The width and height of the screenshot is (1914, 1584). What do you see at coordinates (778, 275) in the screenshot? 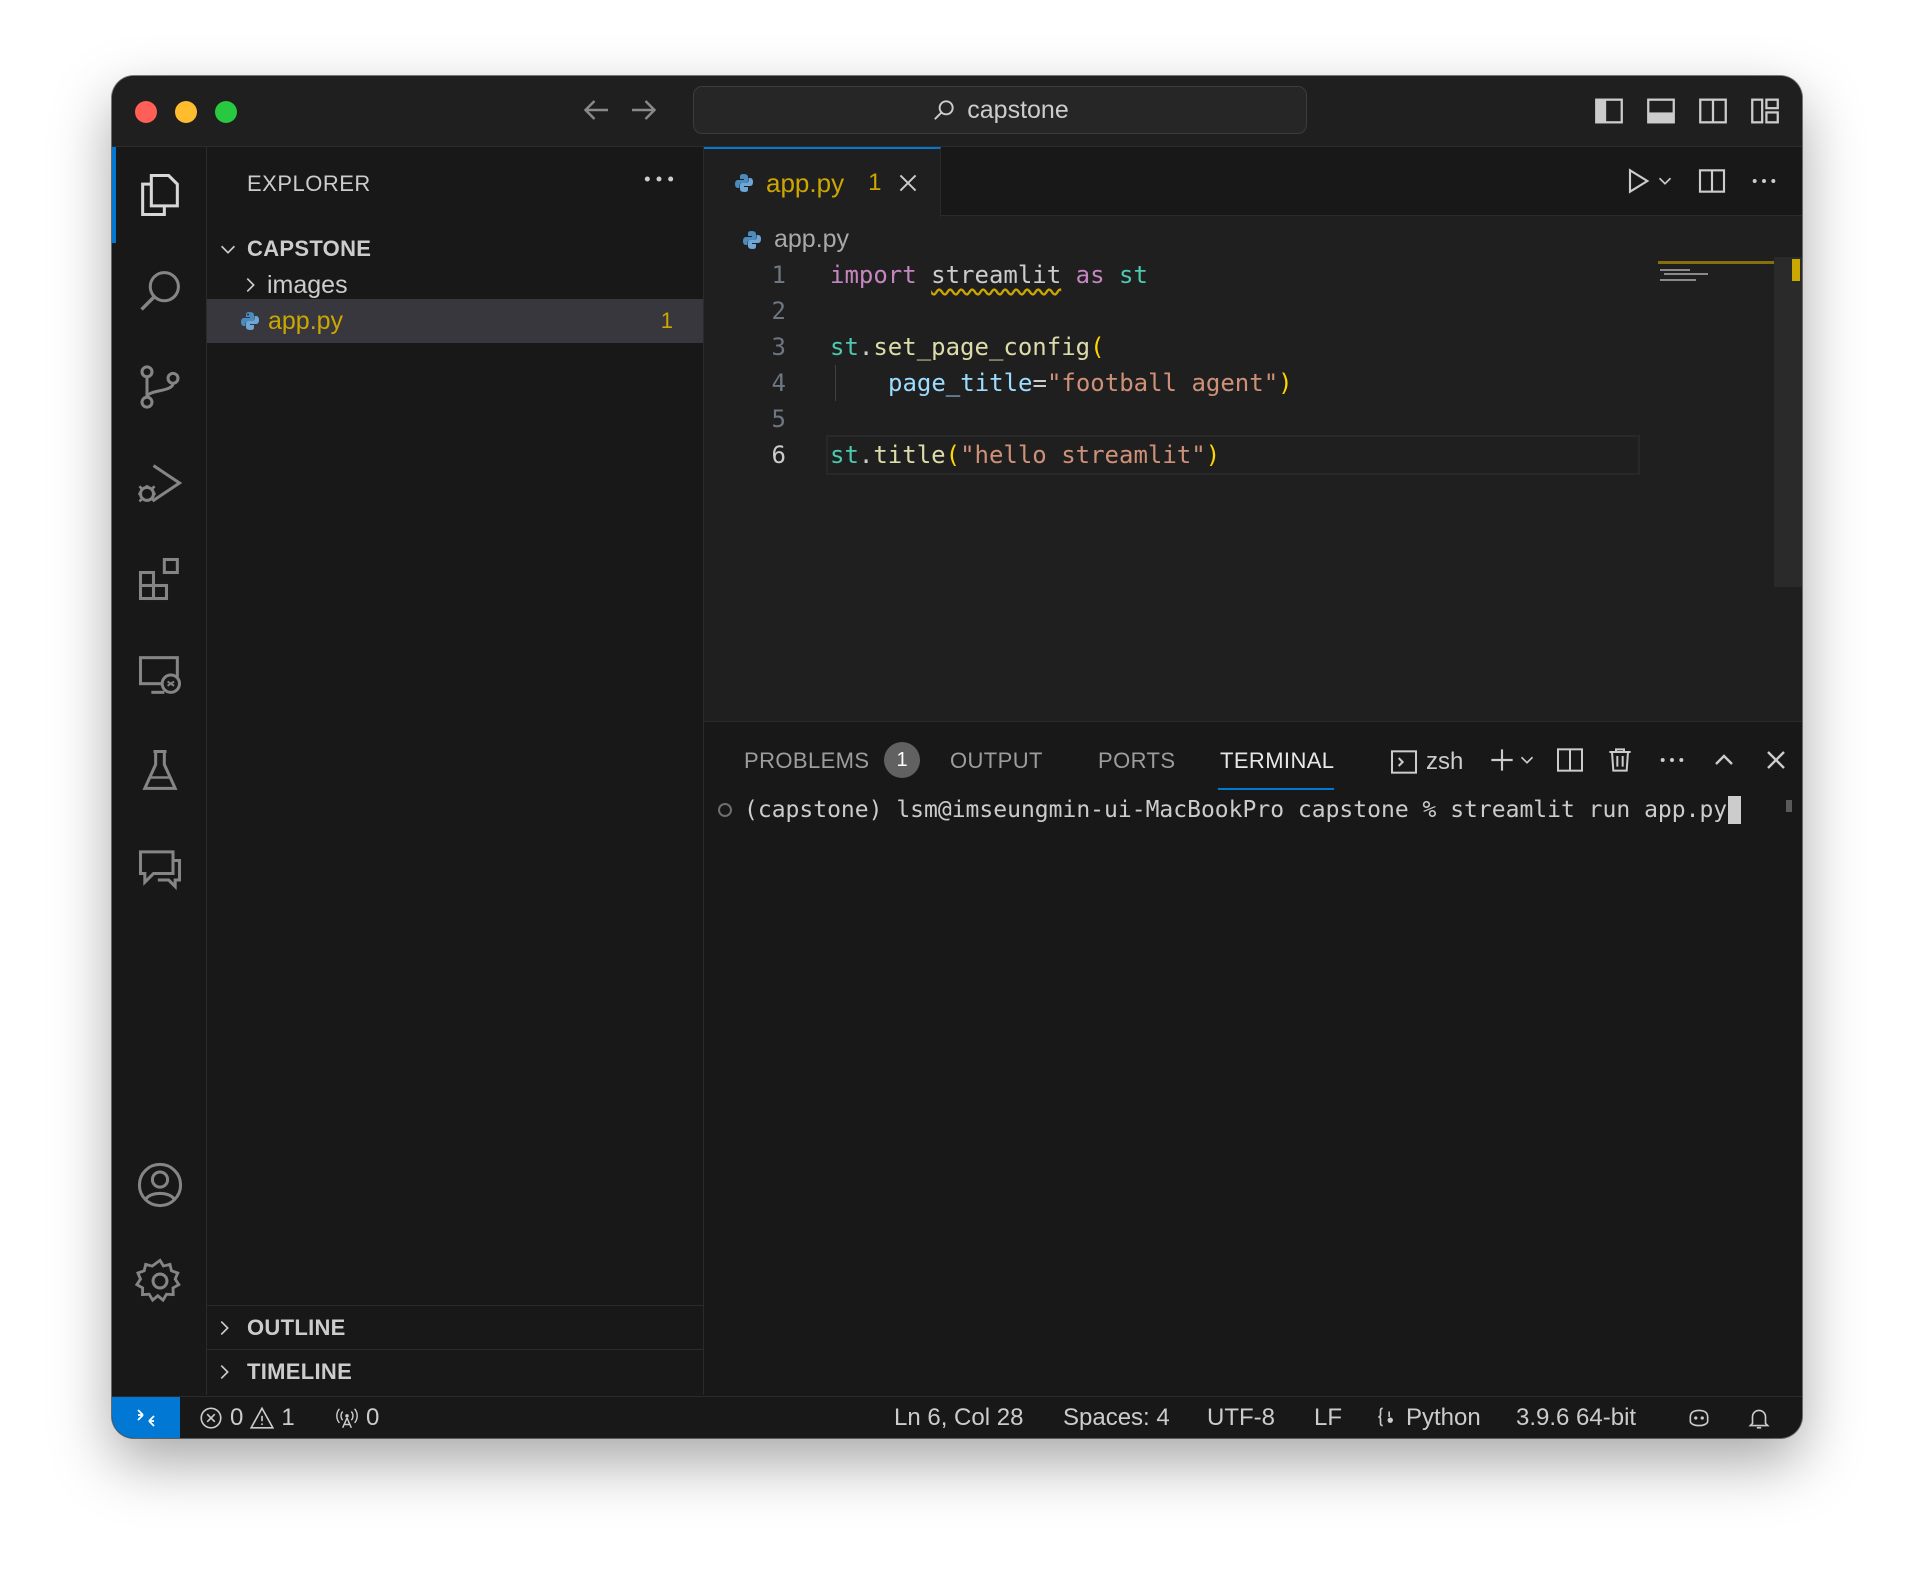
I see `line-number: 1` at bounding box center [778, 275].